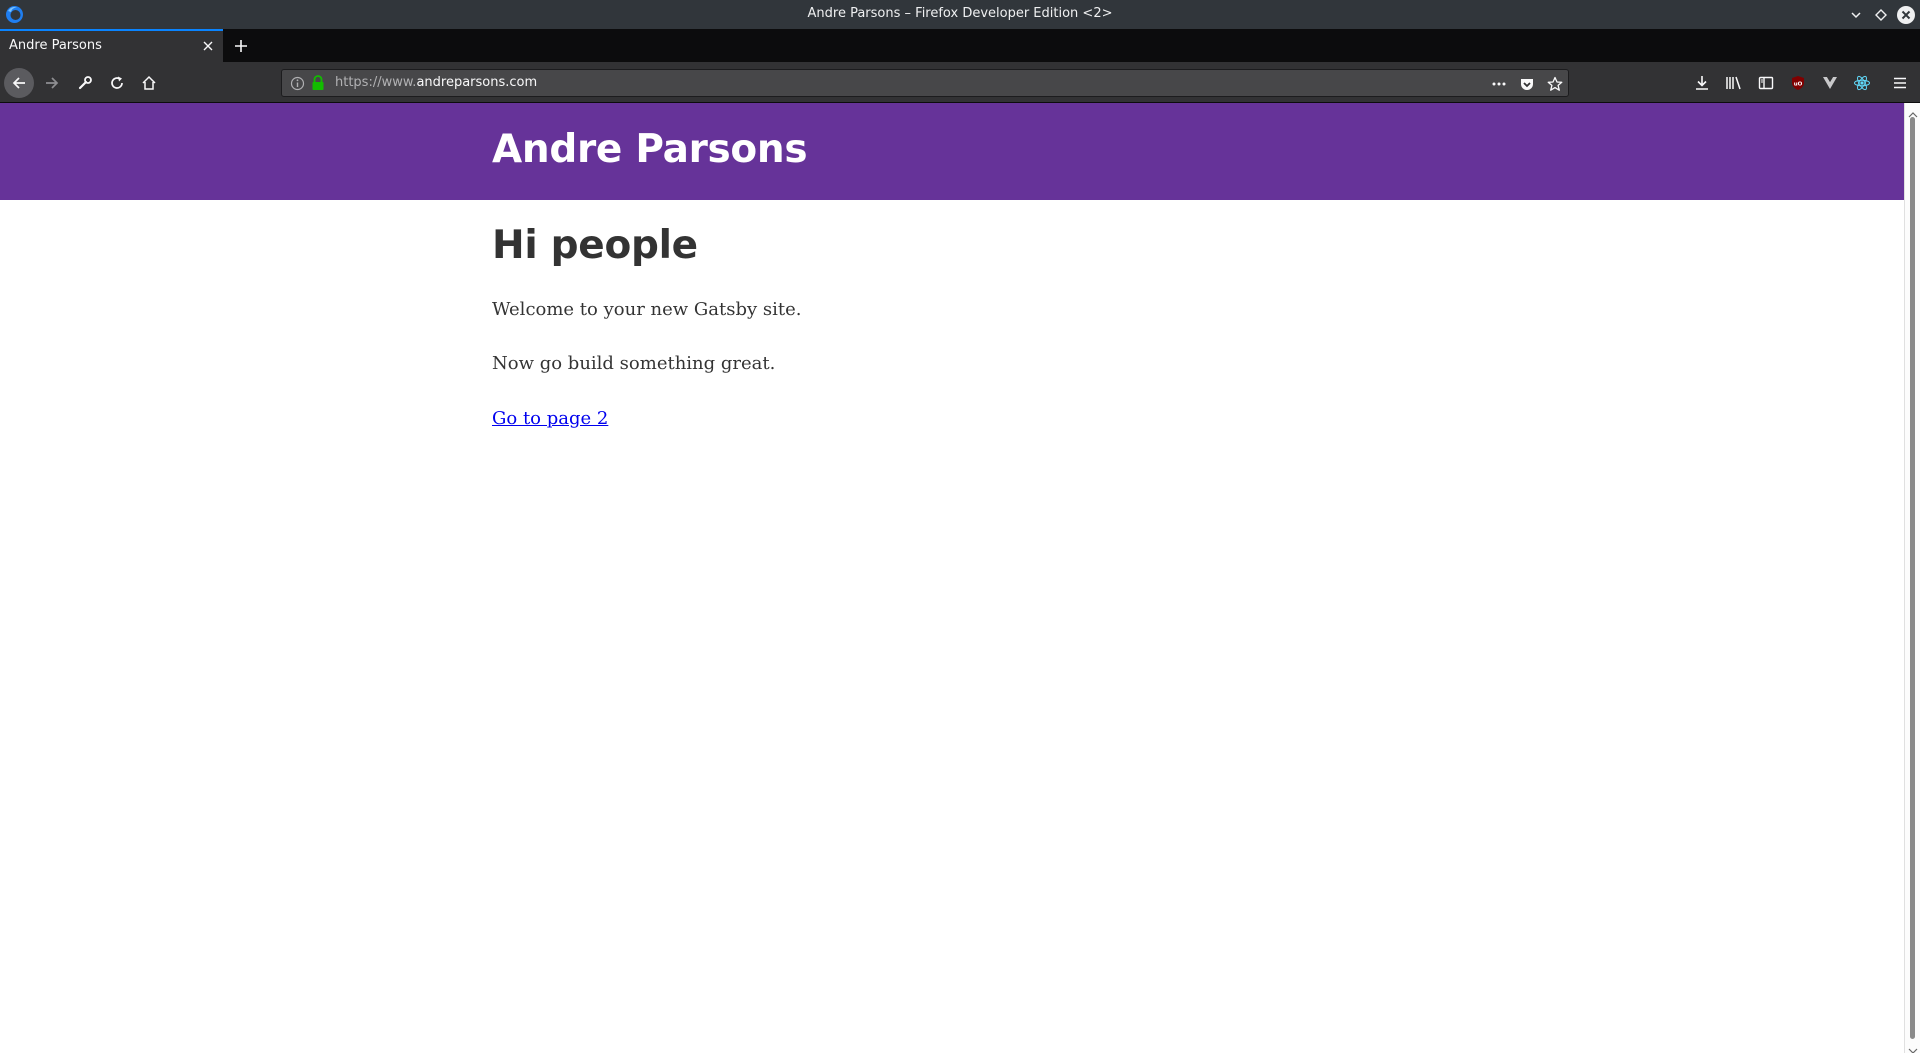  I want to click on sidebar-icon, so click(1766, 83).